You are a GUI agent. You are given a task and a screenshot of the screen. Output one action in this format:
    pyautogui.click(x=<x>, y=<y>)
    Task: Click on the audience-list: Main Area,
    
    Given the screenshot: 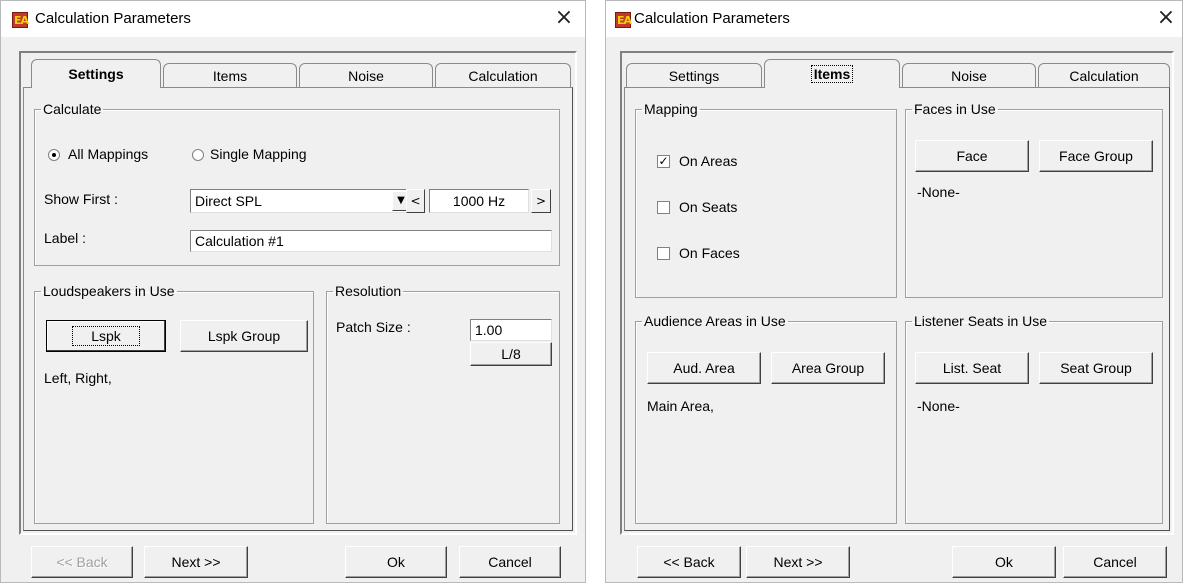 What is the action you would take?
    pyautogui.click(x=680, y=406)
    